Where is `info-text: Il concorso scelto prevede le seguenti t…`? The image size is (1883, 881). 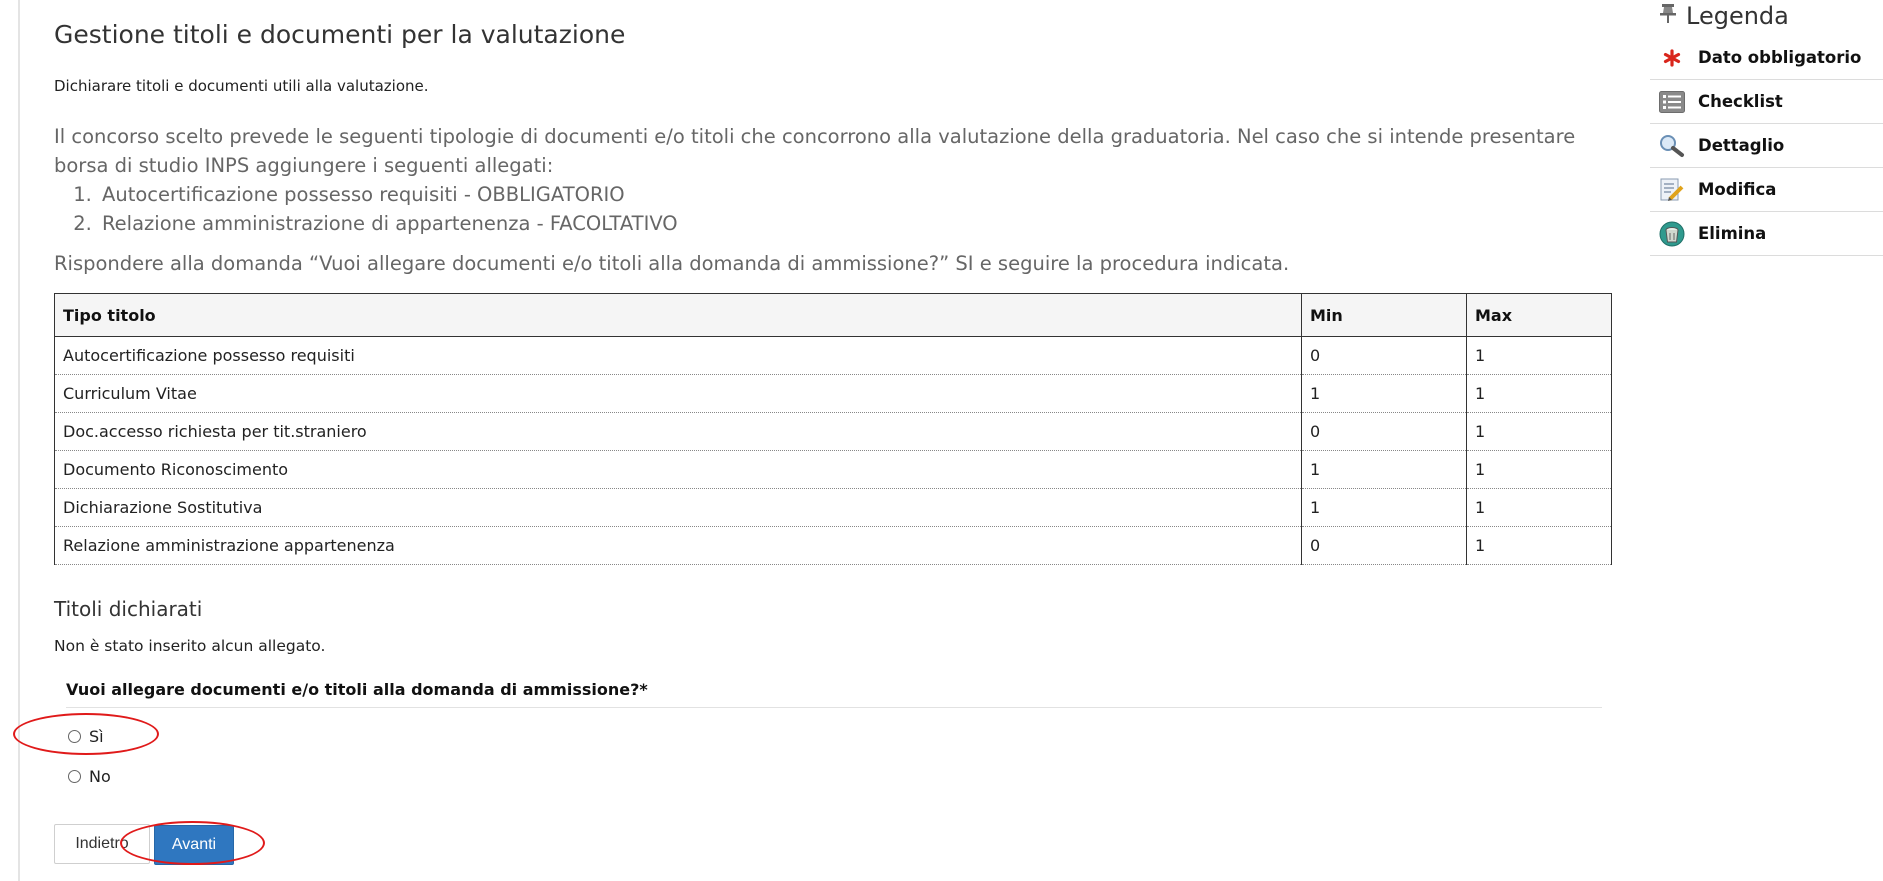
info-text: Il concorso scelto prevede le seguenti t… is located at coordinates (815, 151).